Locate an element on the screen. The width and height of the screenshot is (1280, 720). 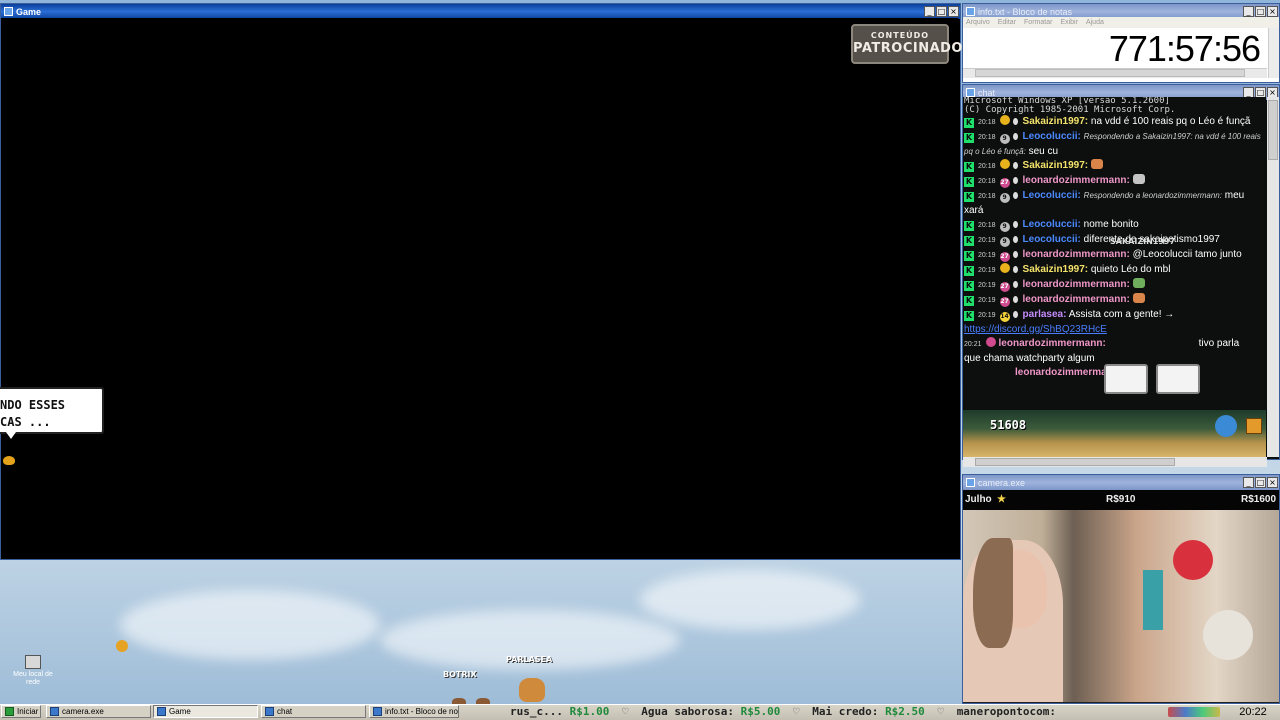
message-username: parlasea: is located at coordinates (1045, 314).